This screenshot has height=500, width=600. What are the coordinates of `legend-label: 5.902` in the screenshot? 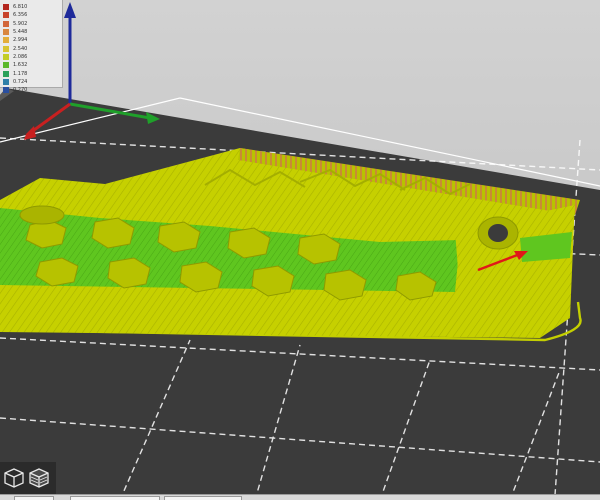 It's located at (20, 23).